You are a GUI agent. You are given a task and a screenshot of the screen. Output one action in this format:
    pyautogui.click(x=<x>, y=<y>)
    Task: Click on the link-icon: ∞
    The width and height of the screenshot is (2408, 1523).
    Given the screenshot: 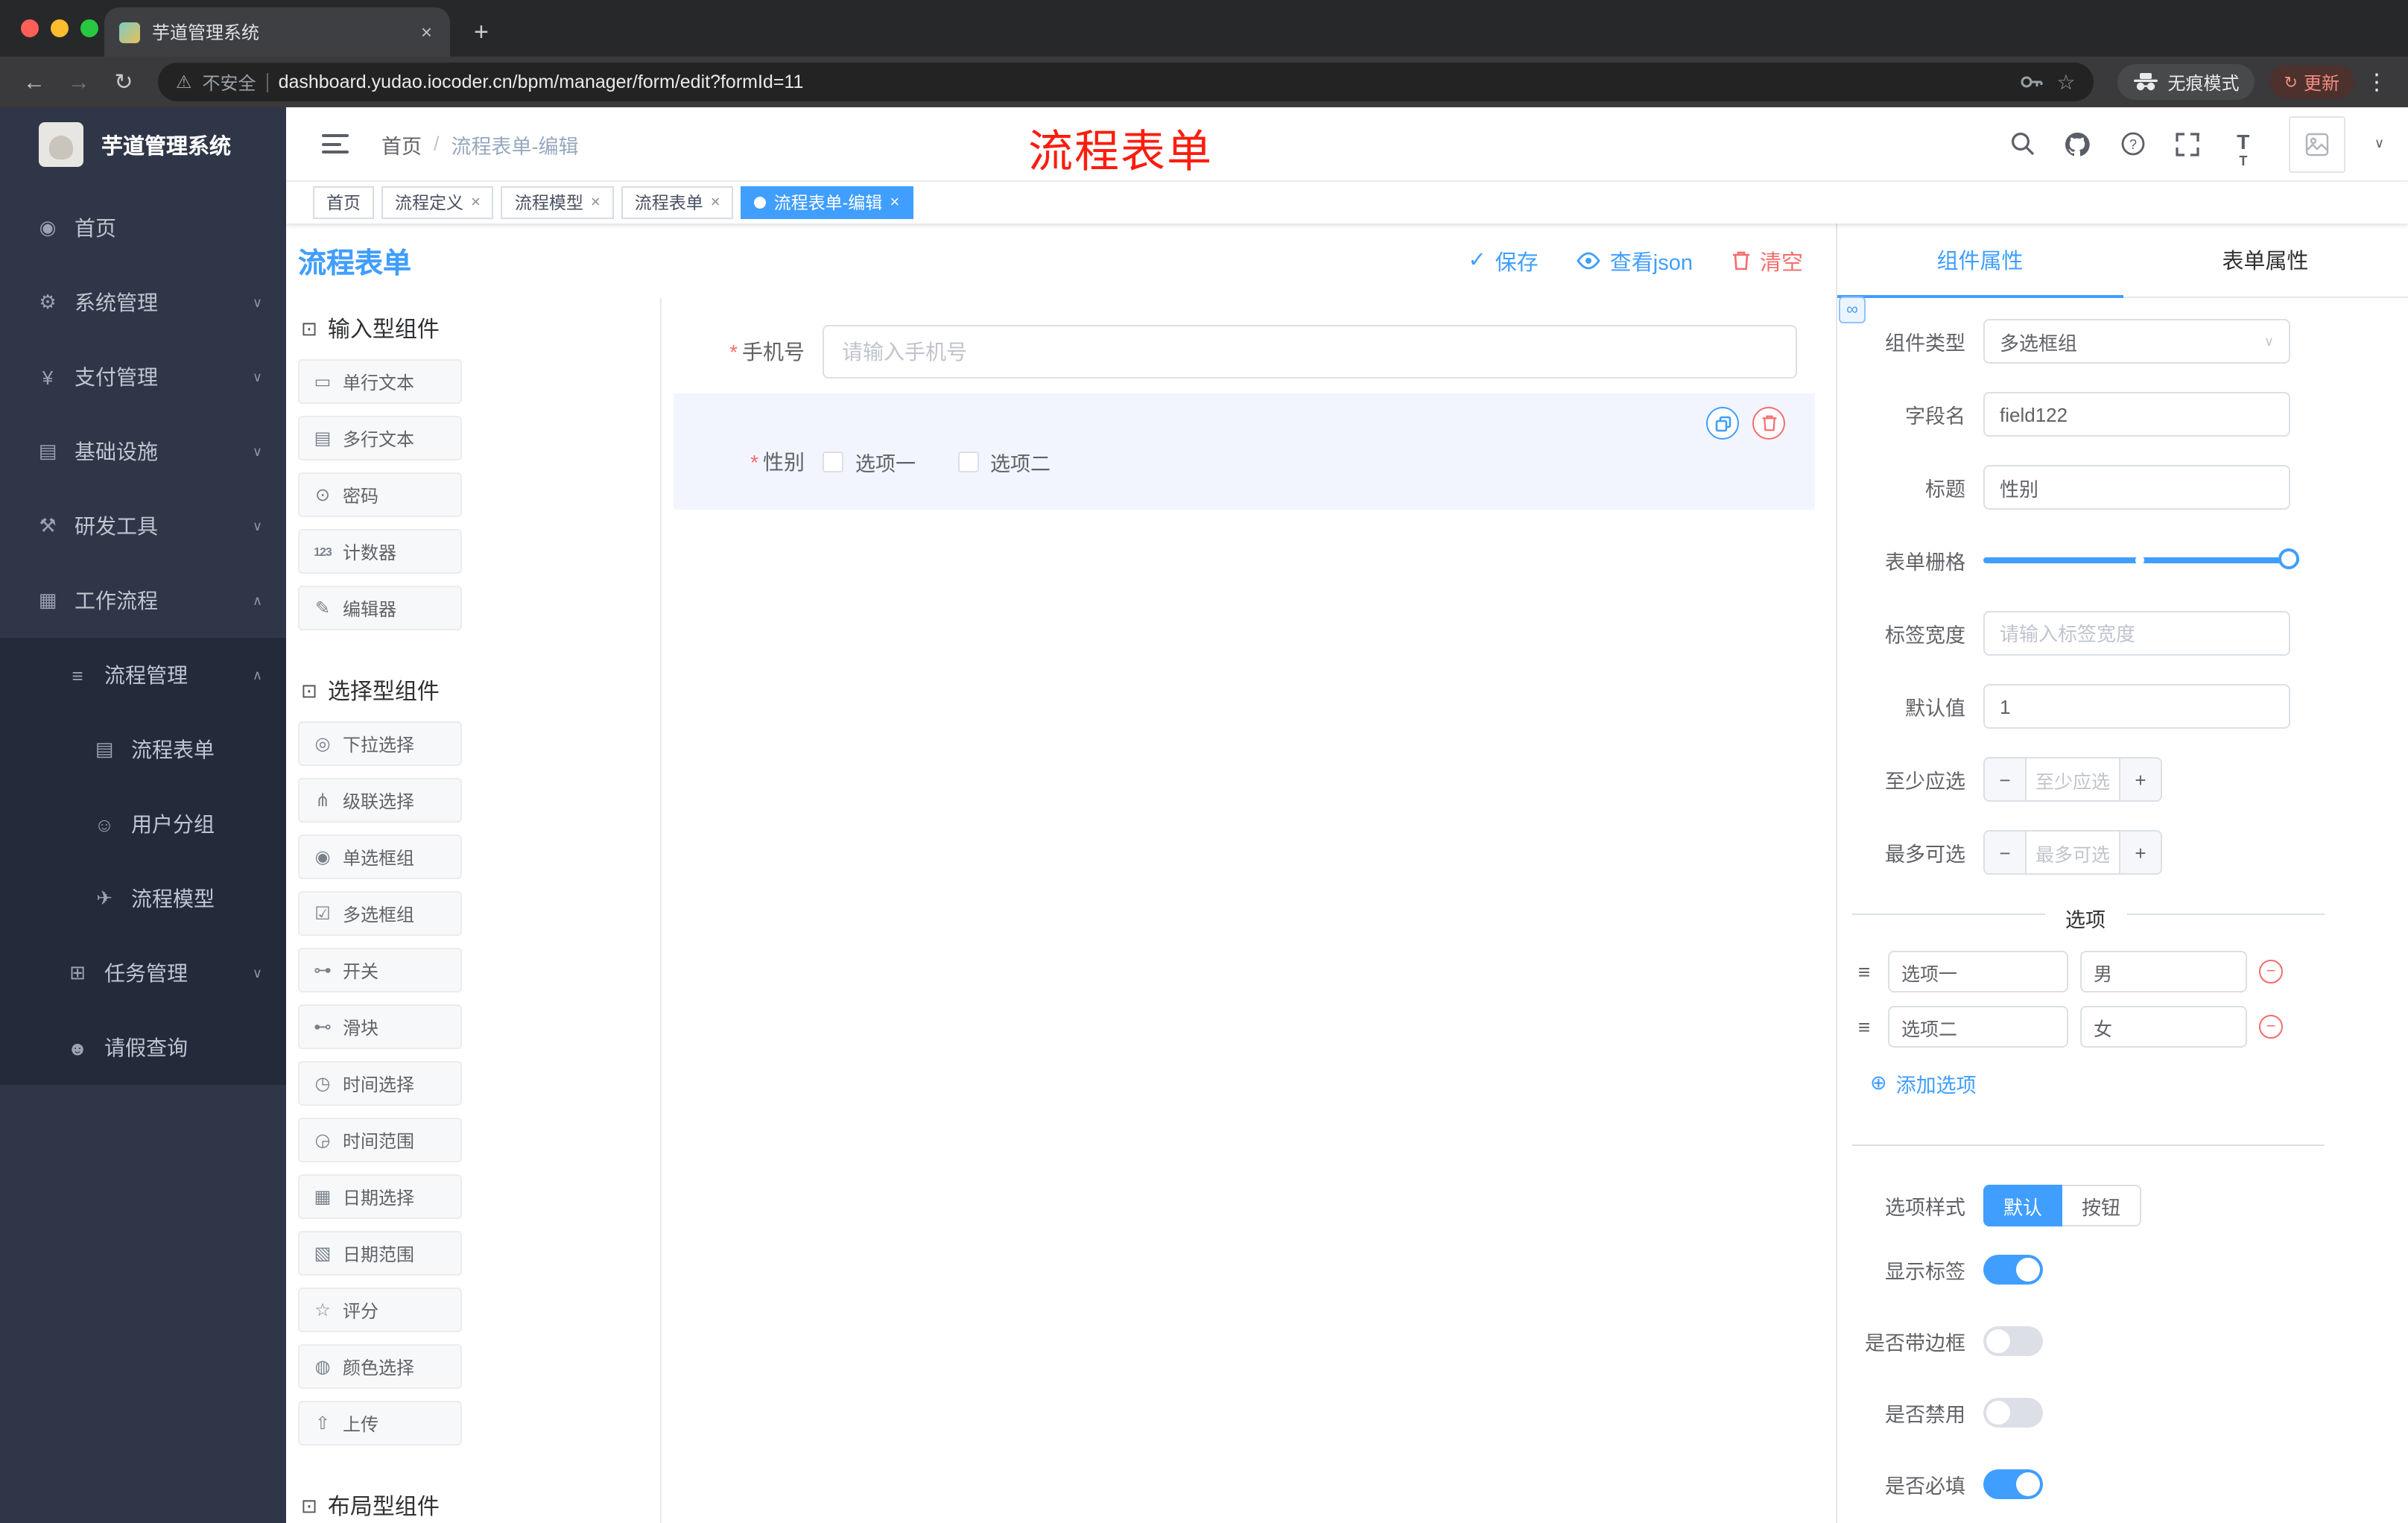 What is the action you would take?
    pyautogui.click(x=1852, y=310)
    